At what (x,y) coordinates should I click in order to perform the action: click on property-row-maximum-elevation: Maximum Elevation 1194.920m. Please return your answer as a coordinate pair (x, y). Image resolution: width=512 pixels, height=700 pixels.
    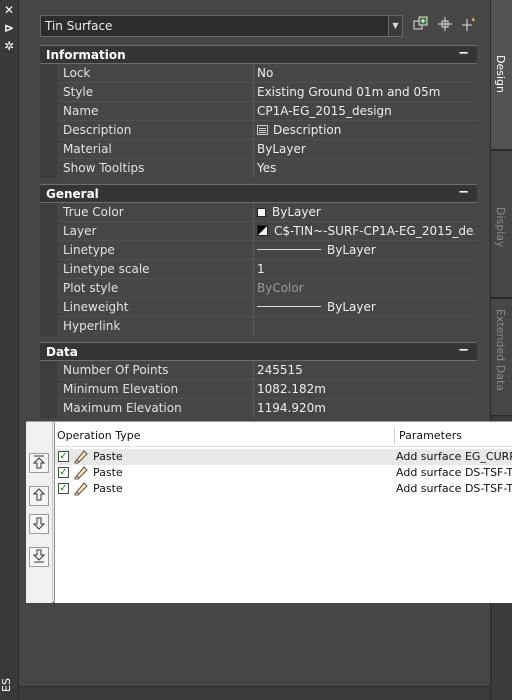
    Looking at the image, I should click on (258, 408).